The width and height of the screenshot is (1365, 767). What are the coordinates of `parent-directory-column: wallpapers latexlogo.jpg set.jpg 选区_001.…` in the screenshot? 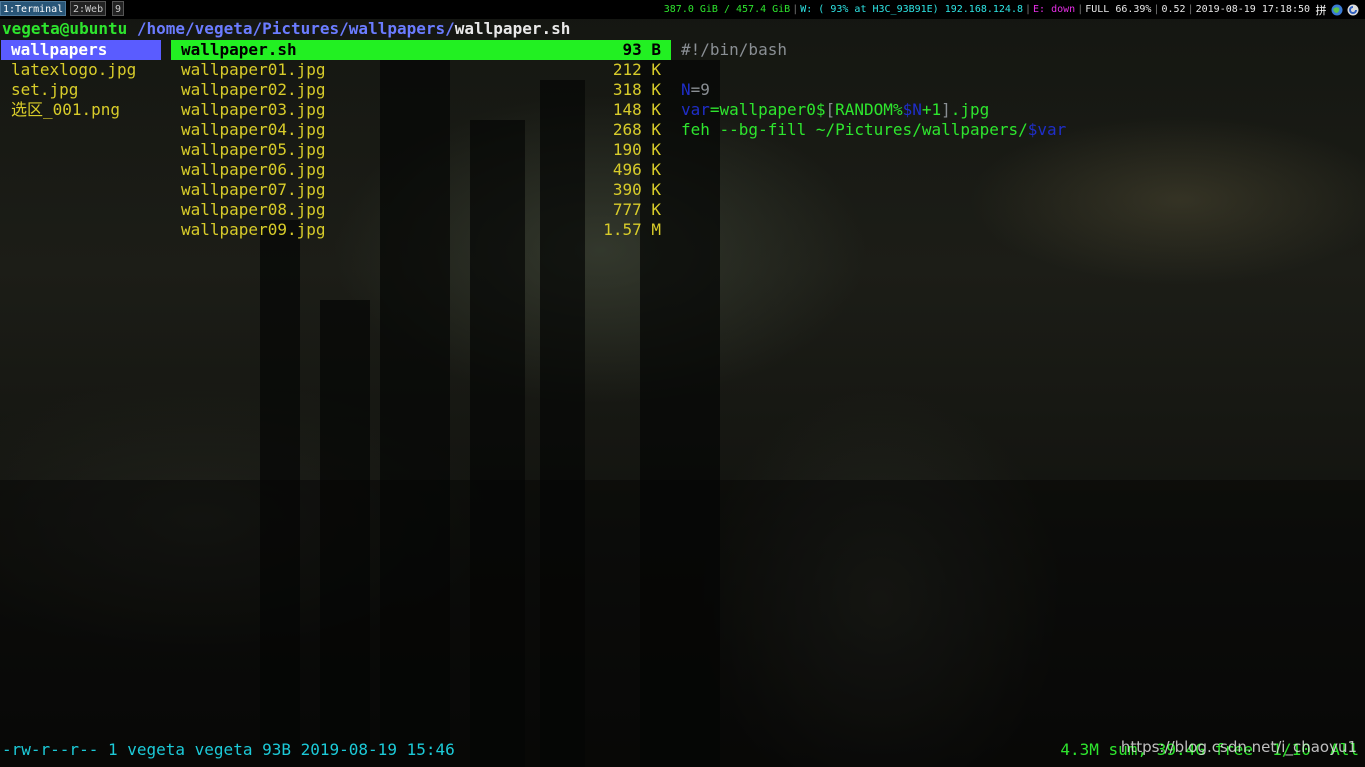 It's located at (81, 80).